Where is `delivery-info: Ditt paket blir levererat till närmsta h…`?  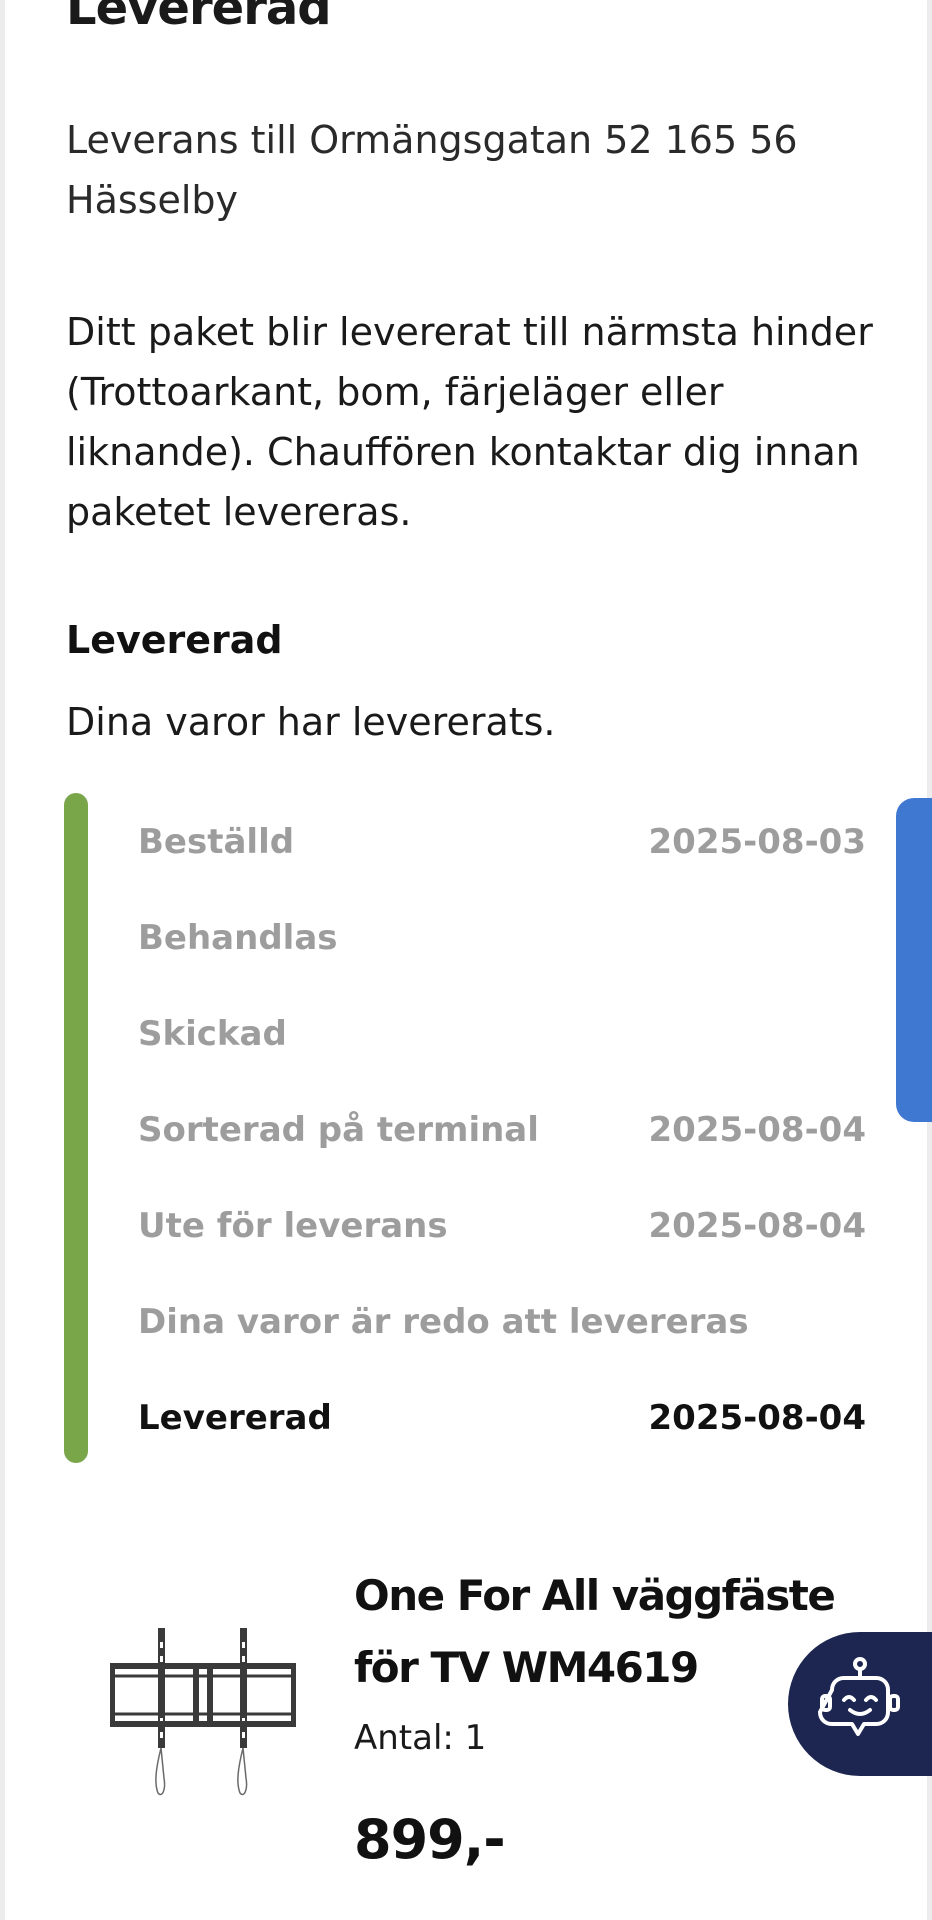
delivery-info: Ditt paket blir levererat till närmsta h… is located at coordinates (469, 422).